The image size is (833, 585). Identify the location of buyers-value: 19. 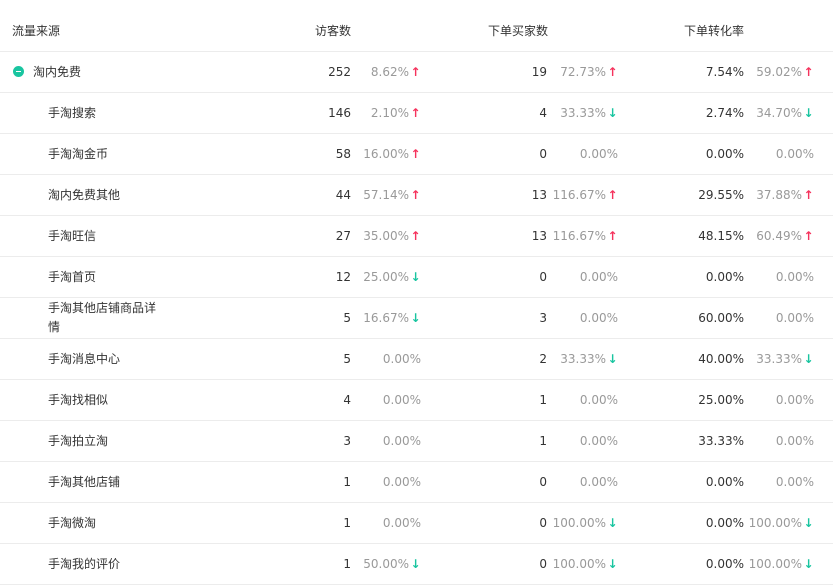
(539, 72).